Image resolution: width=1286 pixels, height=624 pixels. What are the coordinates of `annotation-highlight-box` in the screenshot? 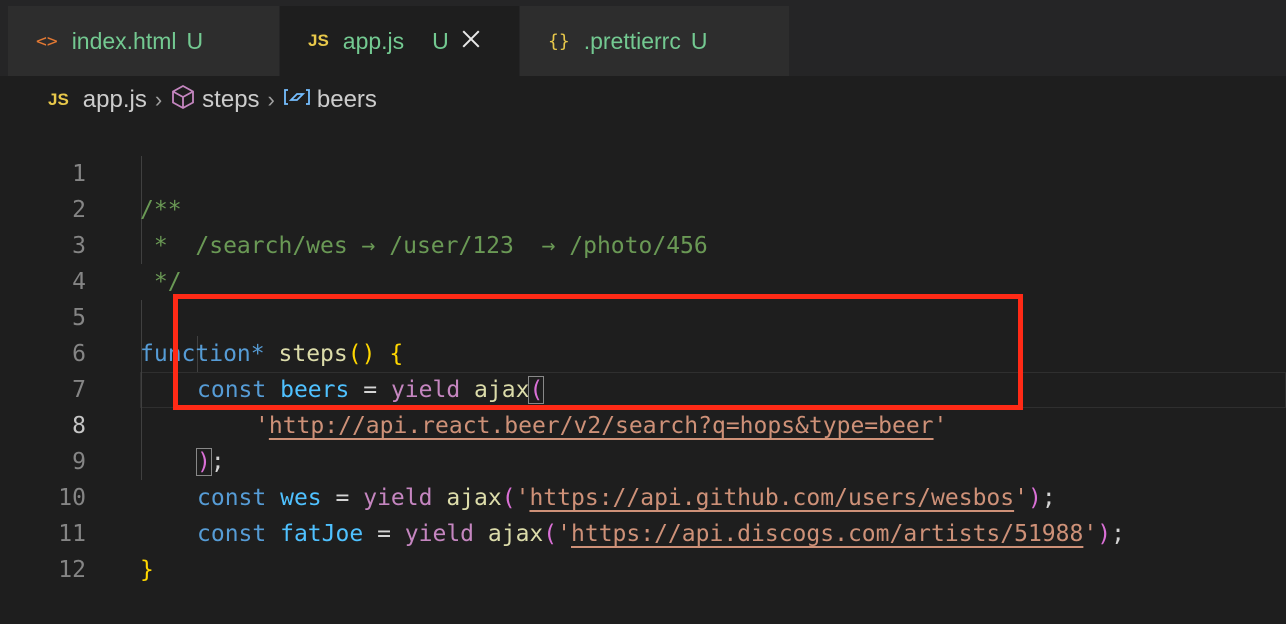 It's located at (598, 352).